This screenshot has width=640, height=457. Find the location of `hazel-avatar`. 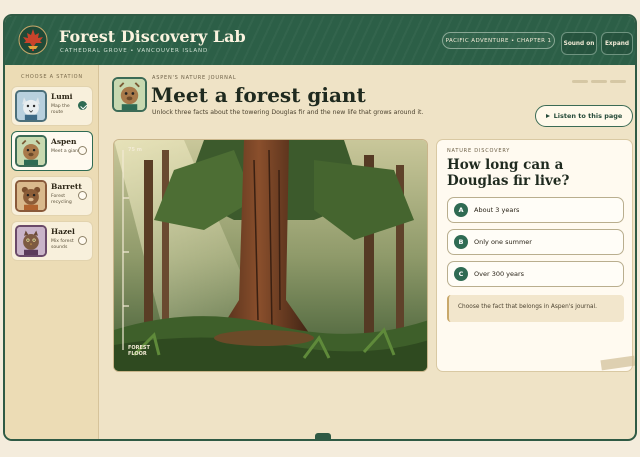

hazel-avatar is located at coordinates (31, 241).